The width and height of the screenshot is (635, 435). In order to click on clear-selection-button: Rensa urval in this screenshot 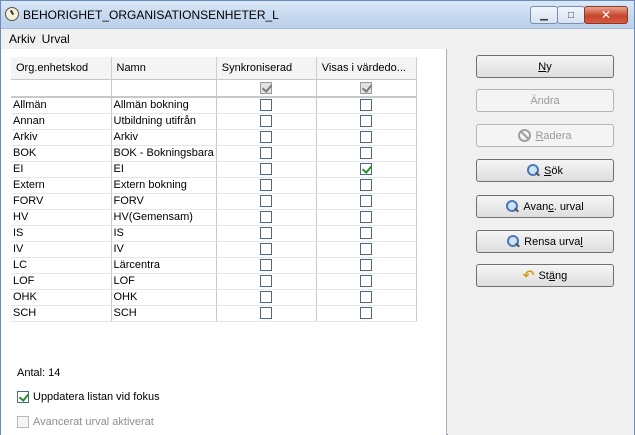, I will do `click(545, 241)`.